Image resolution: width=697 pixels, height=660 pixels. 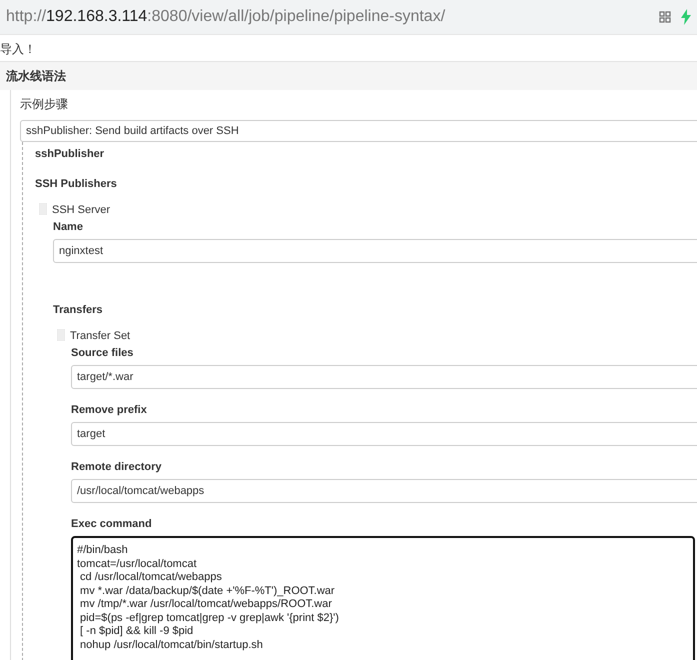 I want to click on name-label: Name, so click(x=68, y=227).